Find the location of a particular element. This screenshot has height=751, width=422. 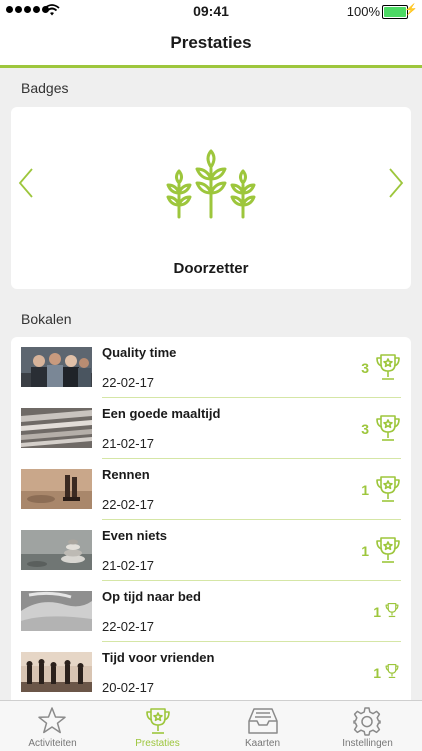

list-item: Rennen 22-02-17 1 is located at coordinates (211, 489).